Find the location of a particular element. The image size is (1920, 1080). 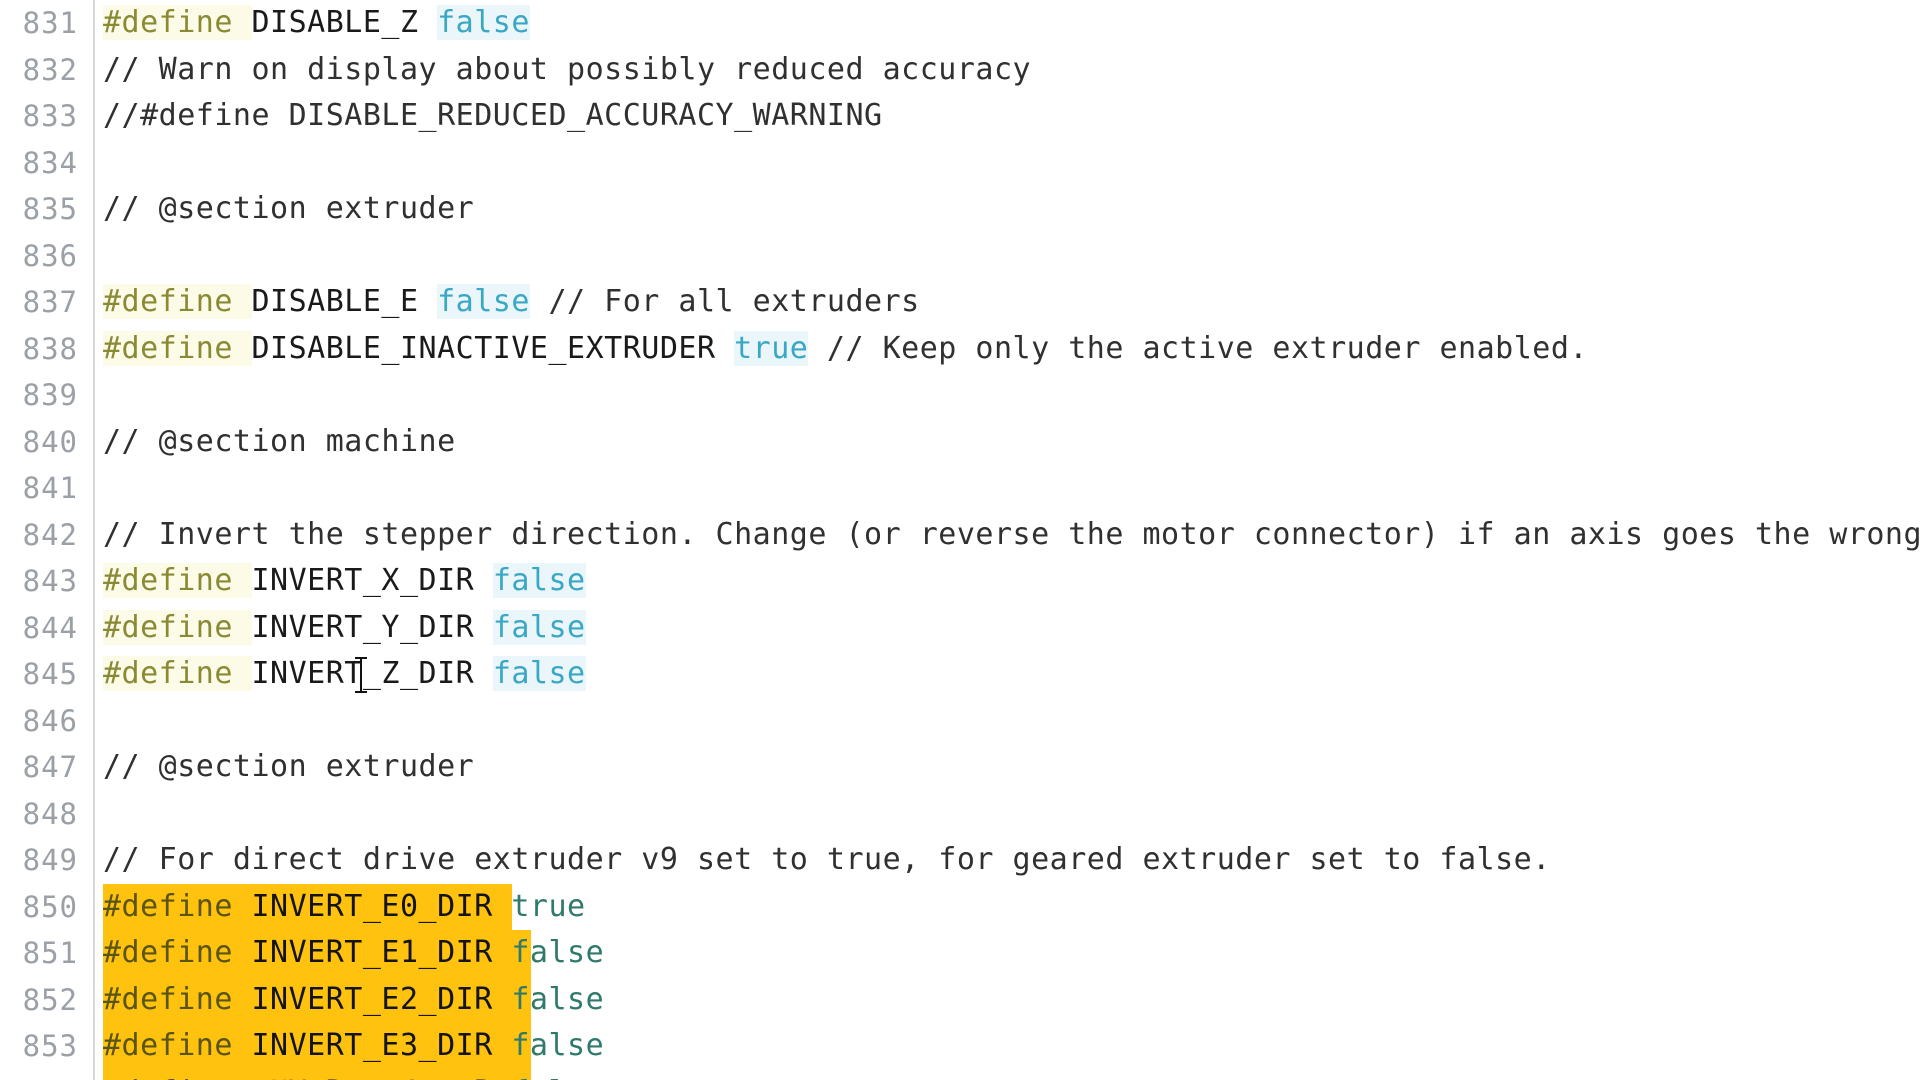

line-number: 839 is located at coordinates (50, 395).